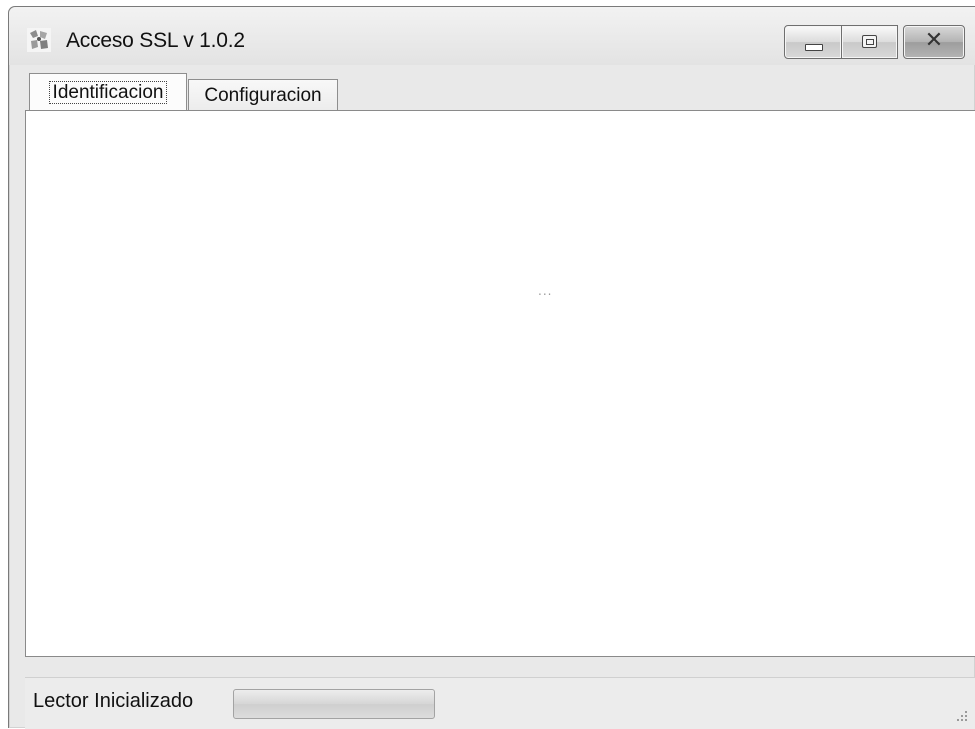  I want to click on maximize-icon, so click(869, 41).